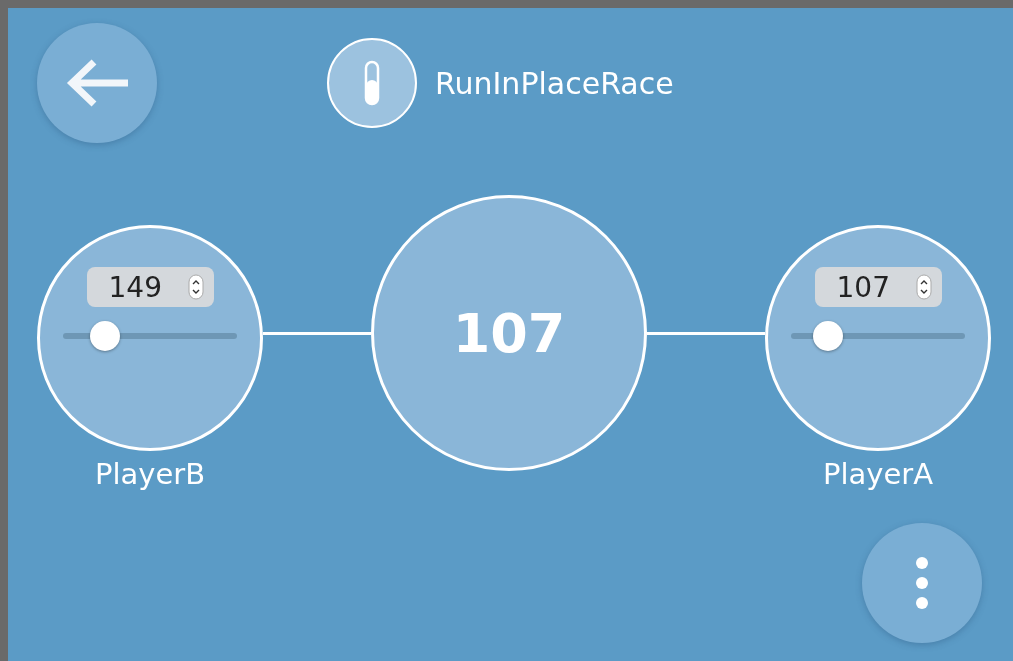 This screenshot has width=1013, height=661. Describe the element at coordinates (509, 333) in the screenshot. I see `result-value: 107` at that location.